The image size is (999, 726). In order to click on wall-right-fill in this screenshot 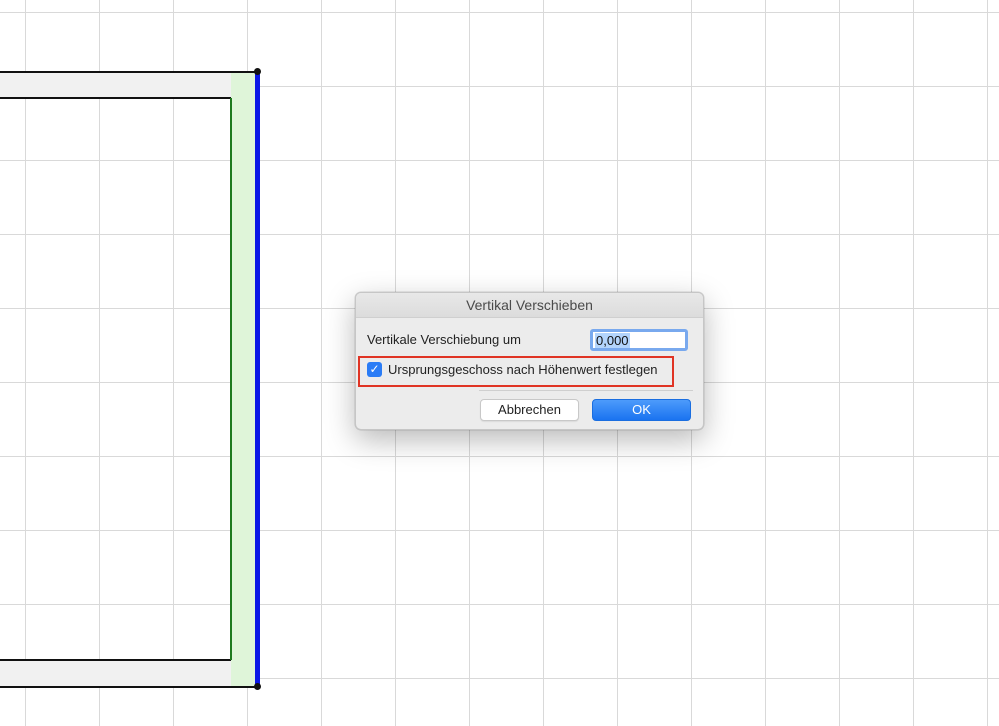, I will do `click(244, 379)`.